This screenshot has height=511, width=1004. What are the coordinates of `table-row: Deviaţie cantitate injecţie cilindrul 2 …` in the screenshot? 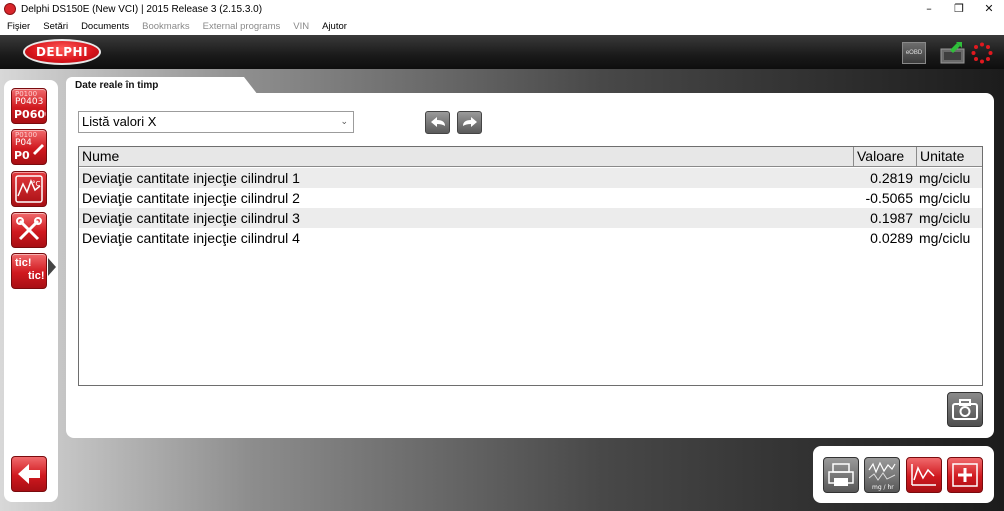 It's located at (530, 198).